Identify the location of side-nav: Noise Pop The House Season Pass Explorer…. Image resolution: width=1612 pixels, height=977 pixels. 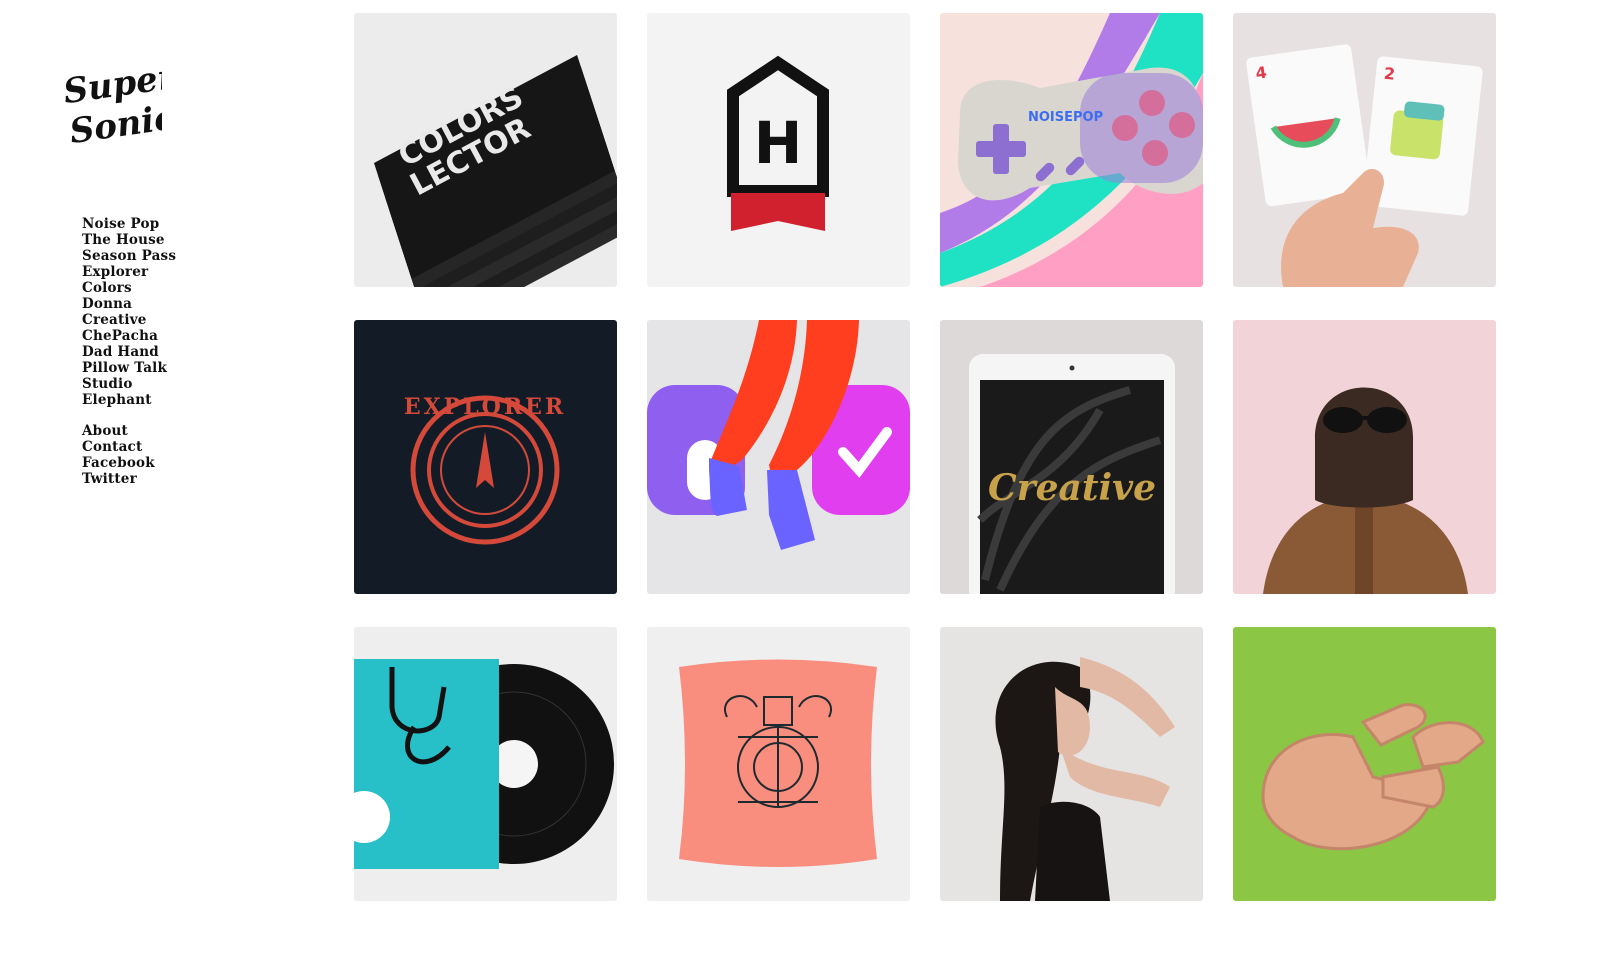
(129, 351).